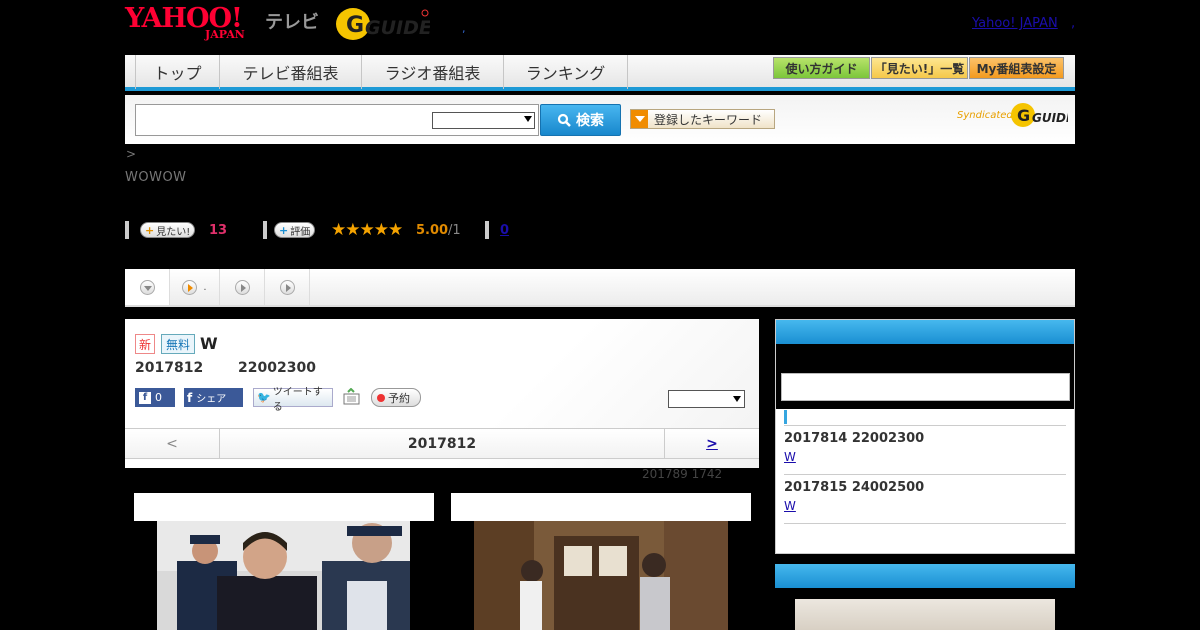 The width and height of the screenshot is (1200, 630). Describe the element at coordinates (156, 177) in the screenshot. I see `channel-name: WOWOW` at that location.